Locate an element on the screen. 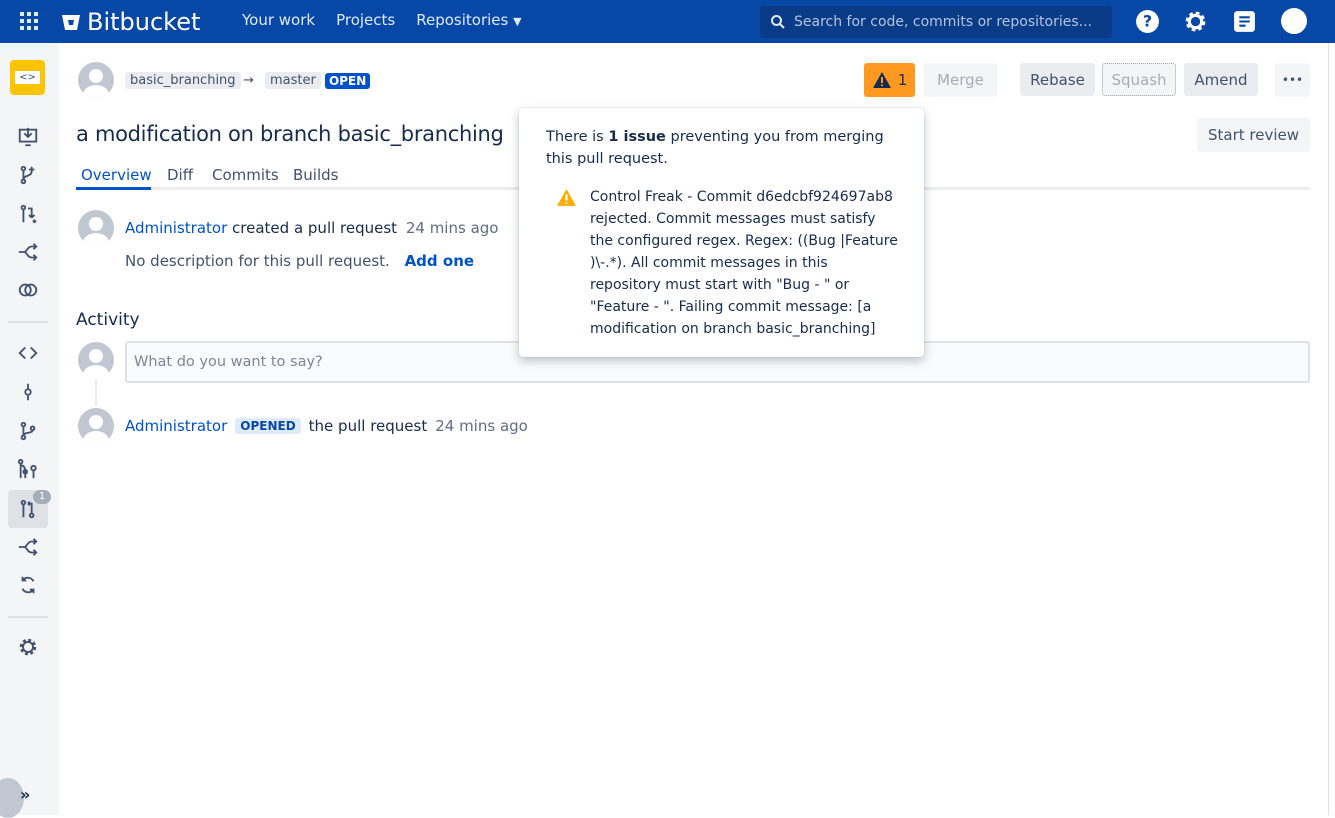 The width and height of the screenshot is (1335, 818). help-icon: ? is located at coordinates (1147, 21).